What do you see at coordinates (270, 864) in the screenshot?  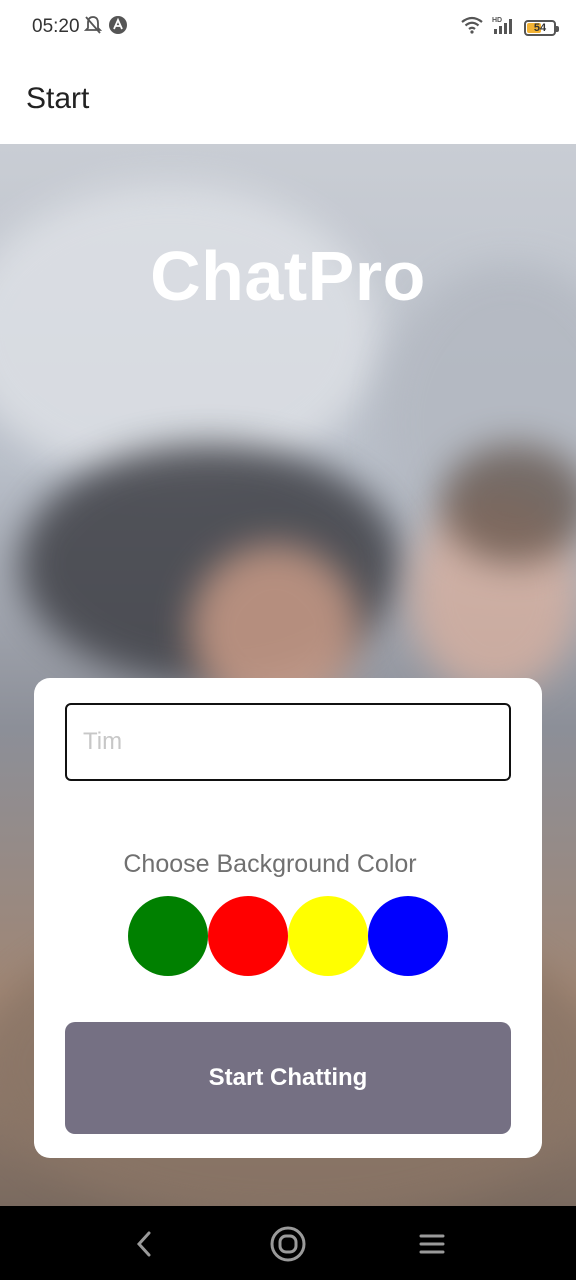 I see `color-label: Choose Background Color` at bounding box center [270, 864].